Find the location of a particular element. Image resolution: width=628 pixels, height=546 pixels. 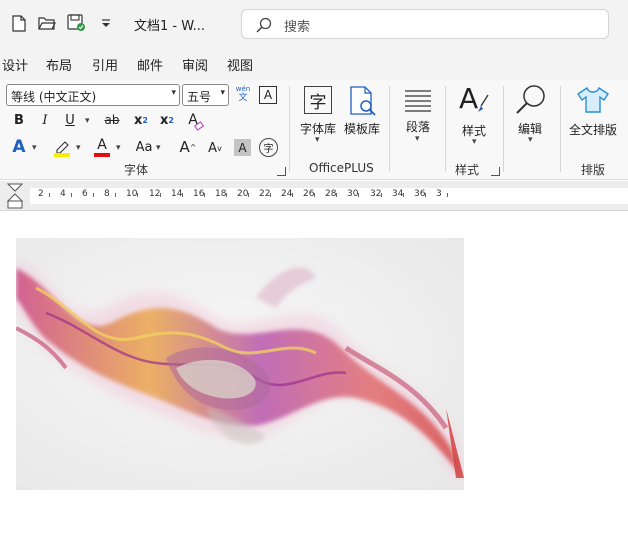

full-text-layout-label: 全文排版 is located at coordinates (593, 130).